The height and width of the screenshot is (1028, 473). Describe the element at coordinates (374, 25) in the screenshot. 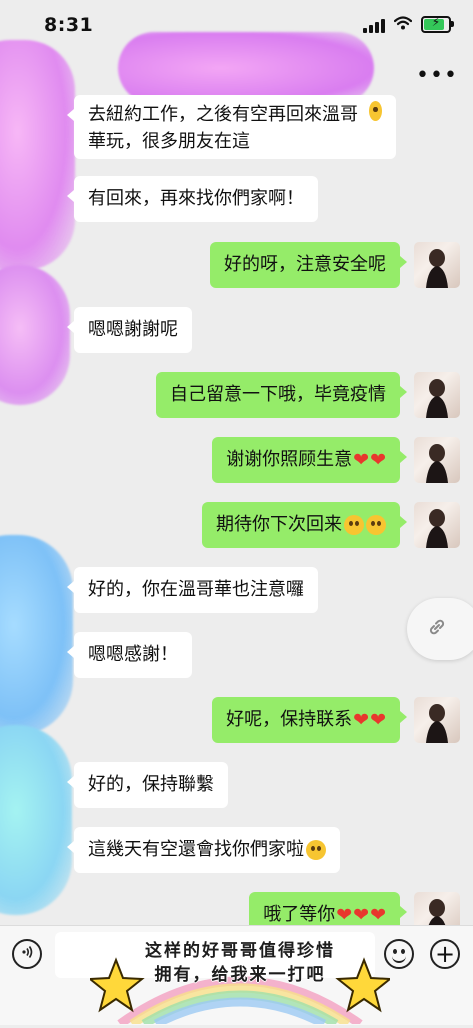

I see `cellular-signal-icon` at that location.